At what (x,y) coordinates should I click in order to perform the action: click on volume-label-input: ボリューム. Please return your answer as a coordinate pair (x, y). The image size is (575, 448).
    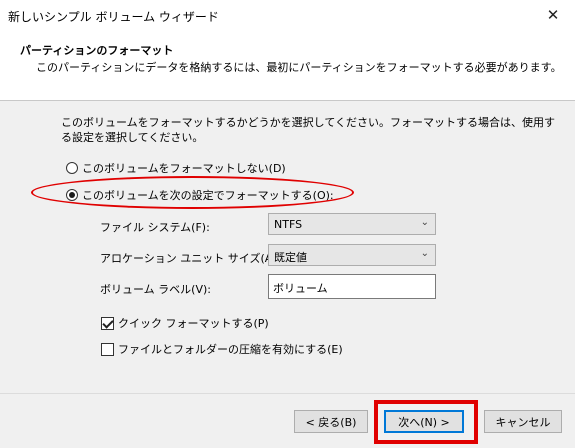
    Looking at the image, I should click on (352, 286).